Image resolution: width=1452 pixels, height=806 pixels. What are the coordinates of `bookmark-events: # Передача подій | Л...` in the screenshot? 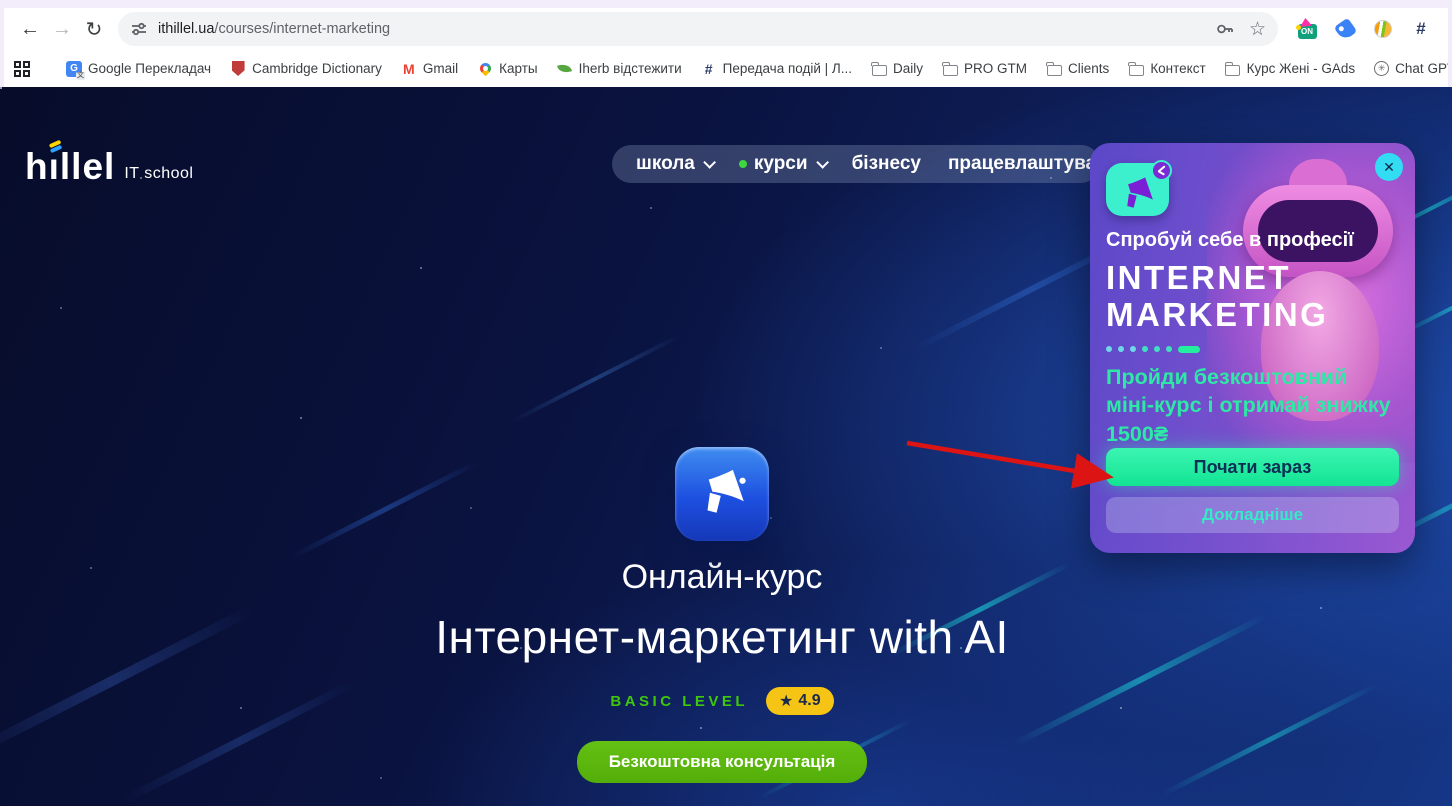 It's located at (776, 69).